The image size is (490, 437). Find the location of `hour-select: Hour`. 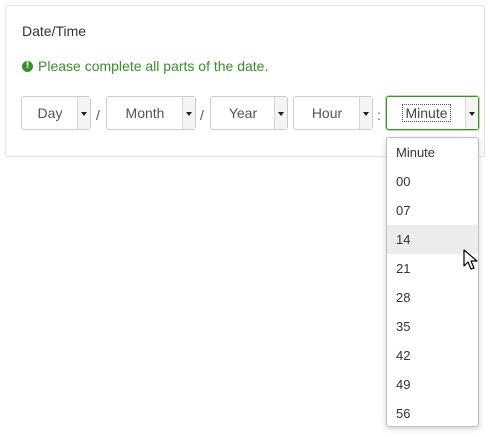

hour-select: Hour is located at coordinates (333, 113).